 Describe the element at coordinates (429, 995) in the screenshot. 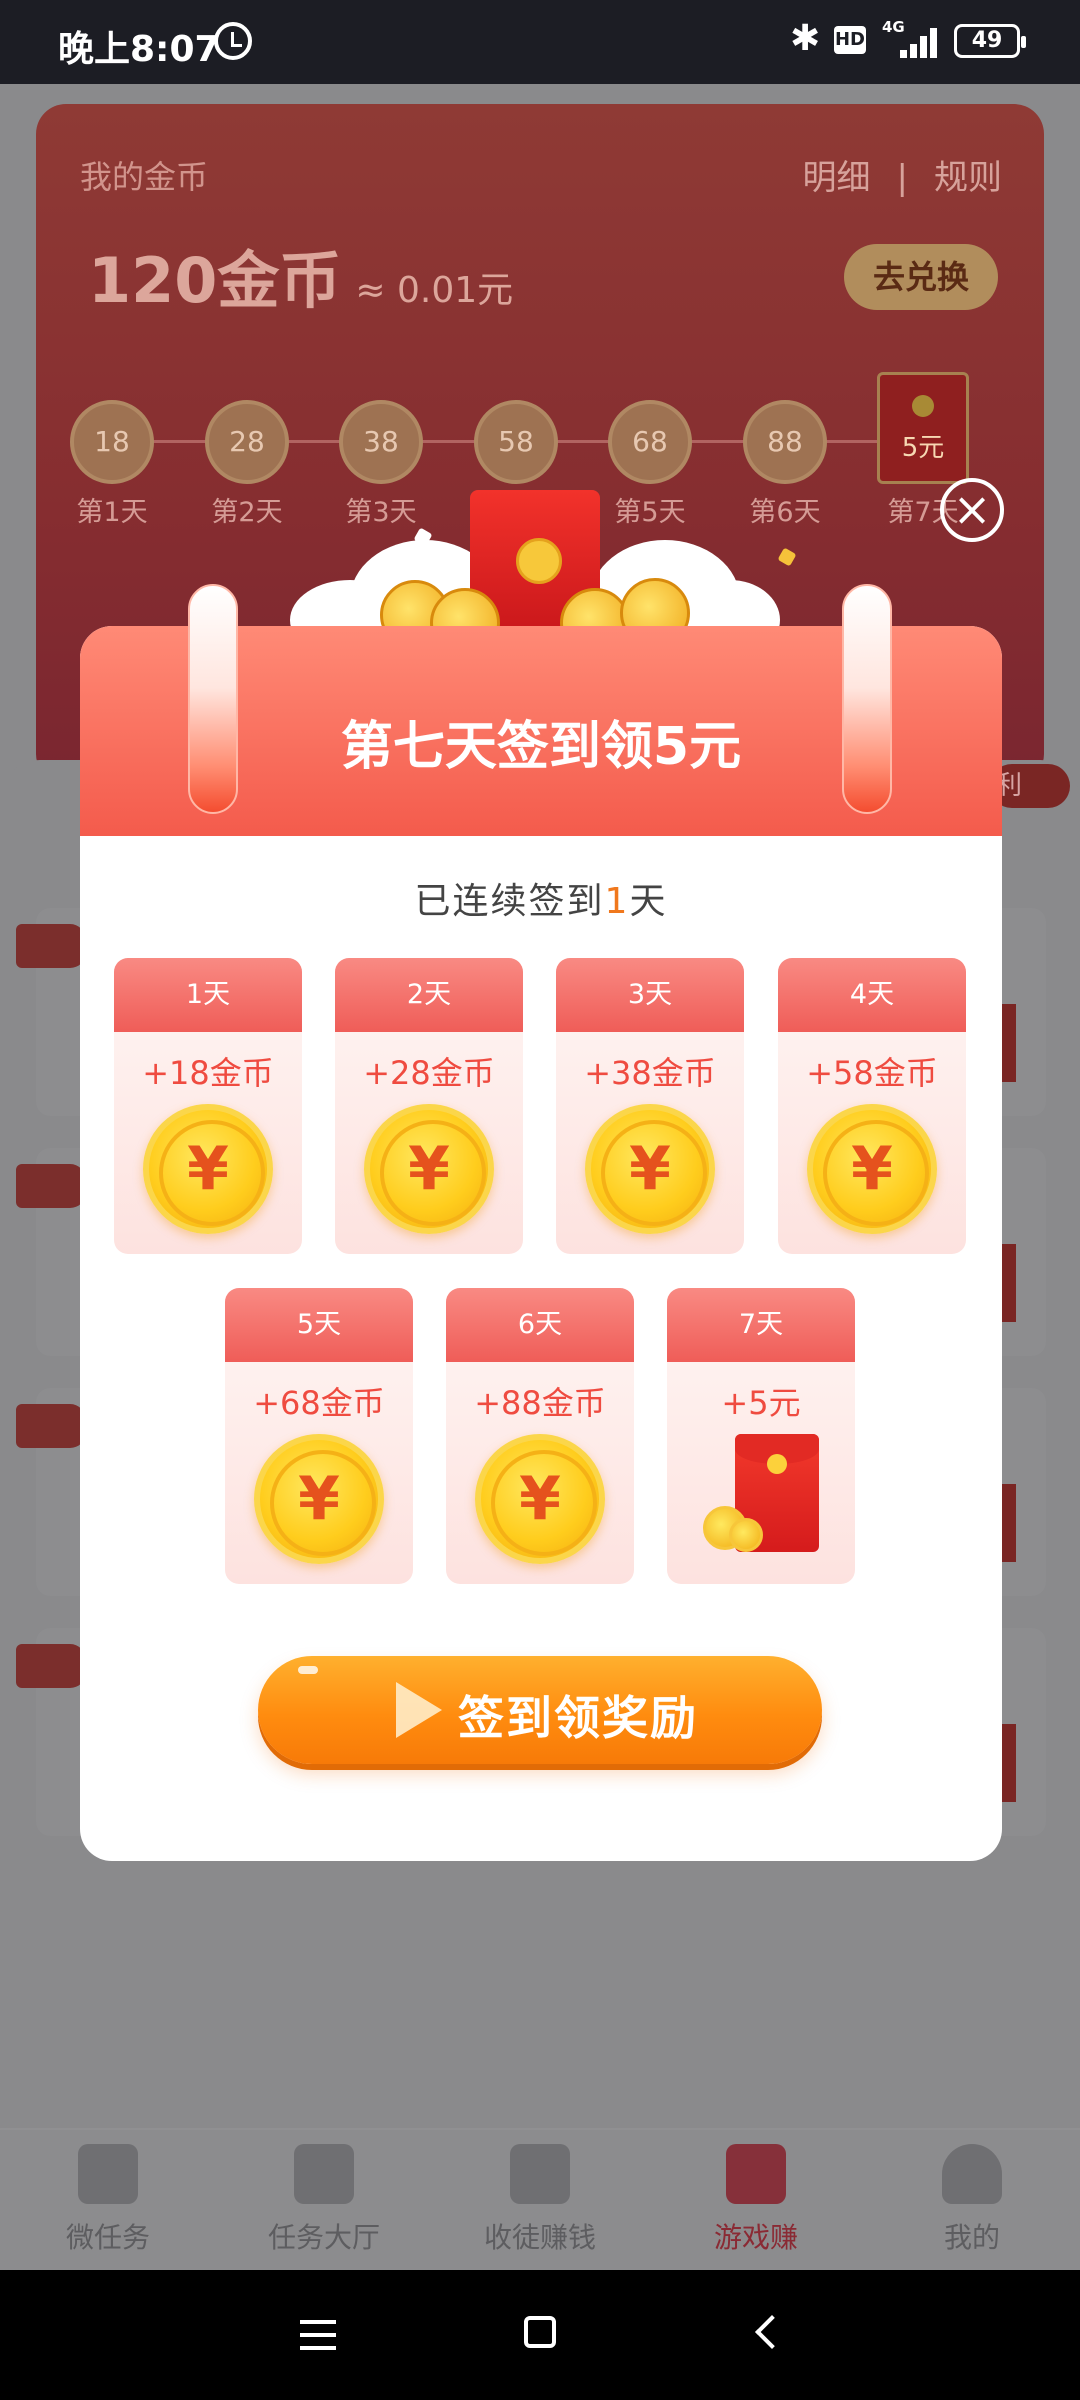

I see `day-card-label: 2天` at that location.